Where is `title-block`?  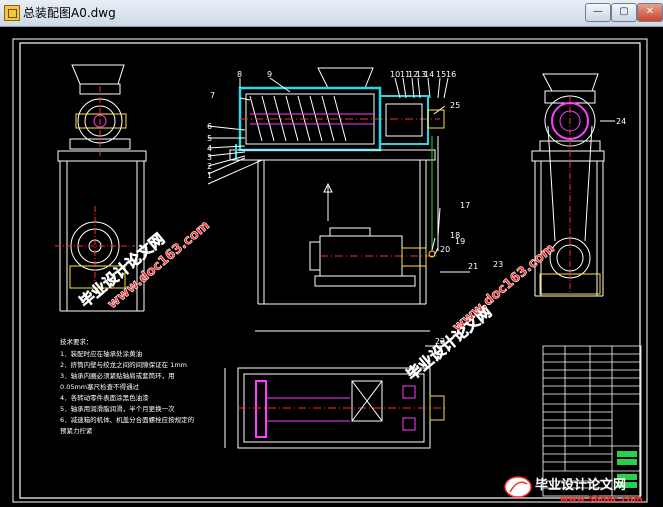 title-block is located at coordinates (592, 421).